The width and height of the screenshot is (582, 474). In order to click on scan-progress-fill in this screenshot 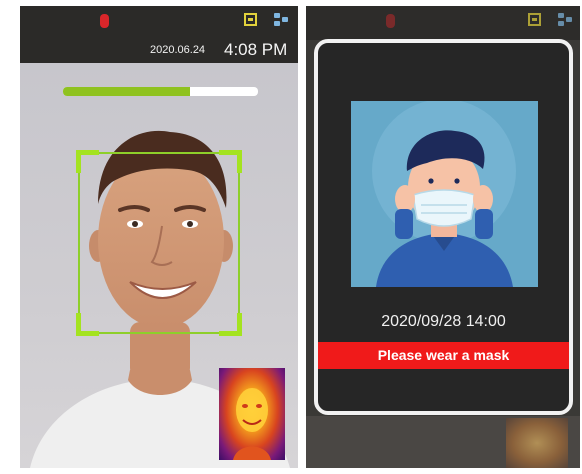, I will do `click(126, 91)`.